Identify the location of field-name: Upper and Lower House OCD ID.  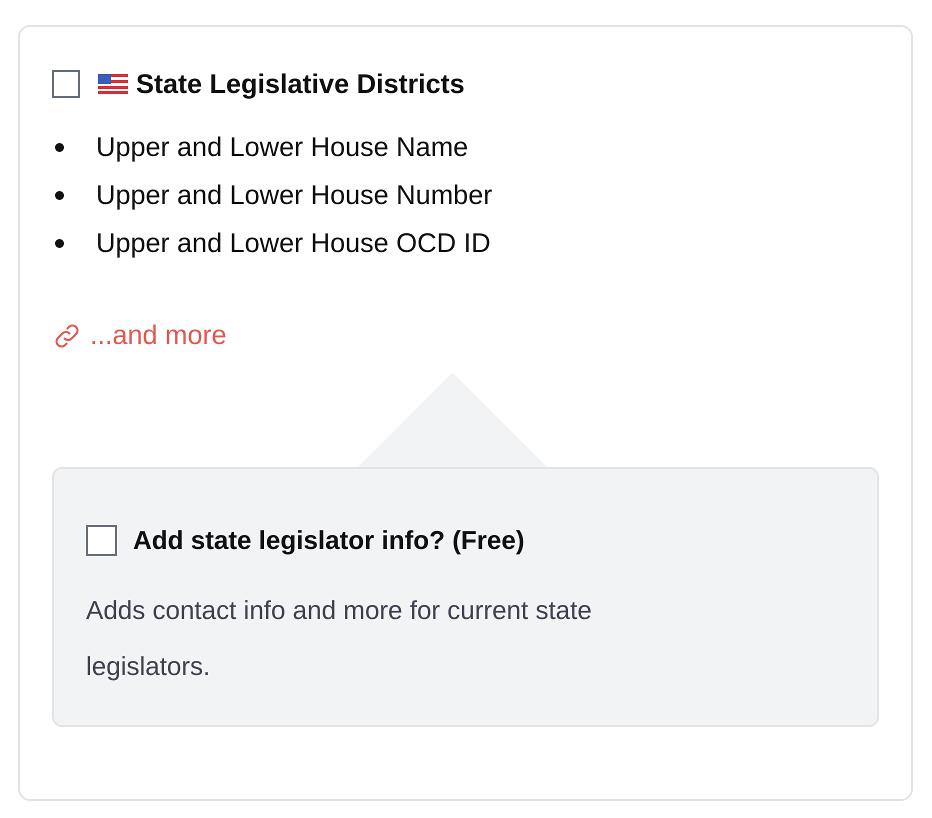
(293, 243).